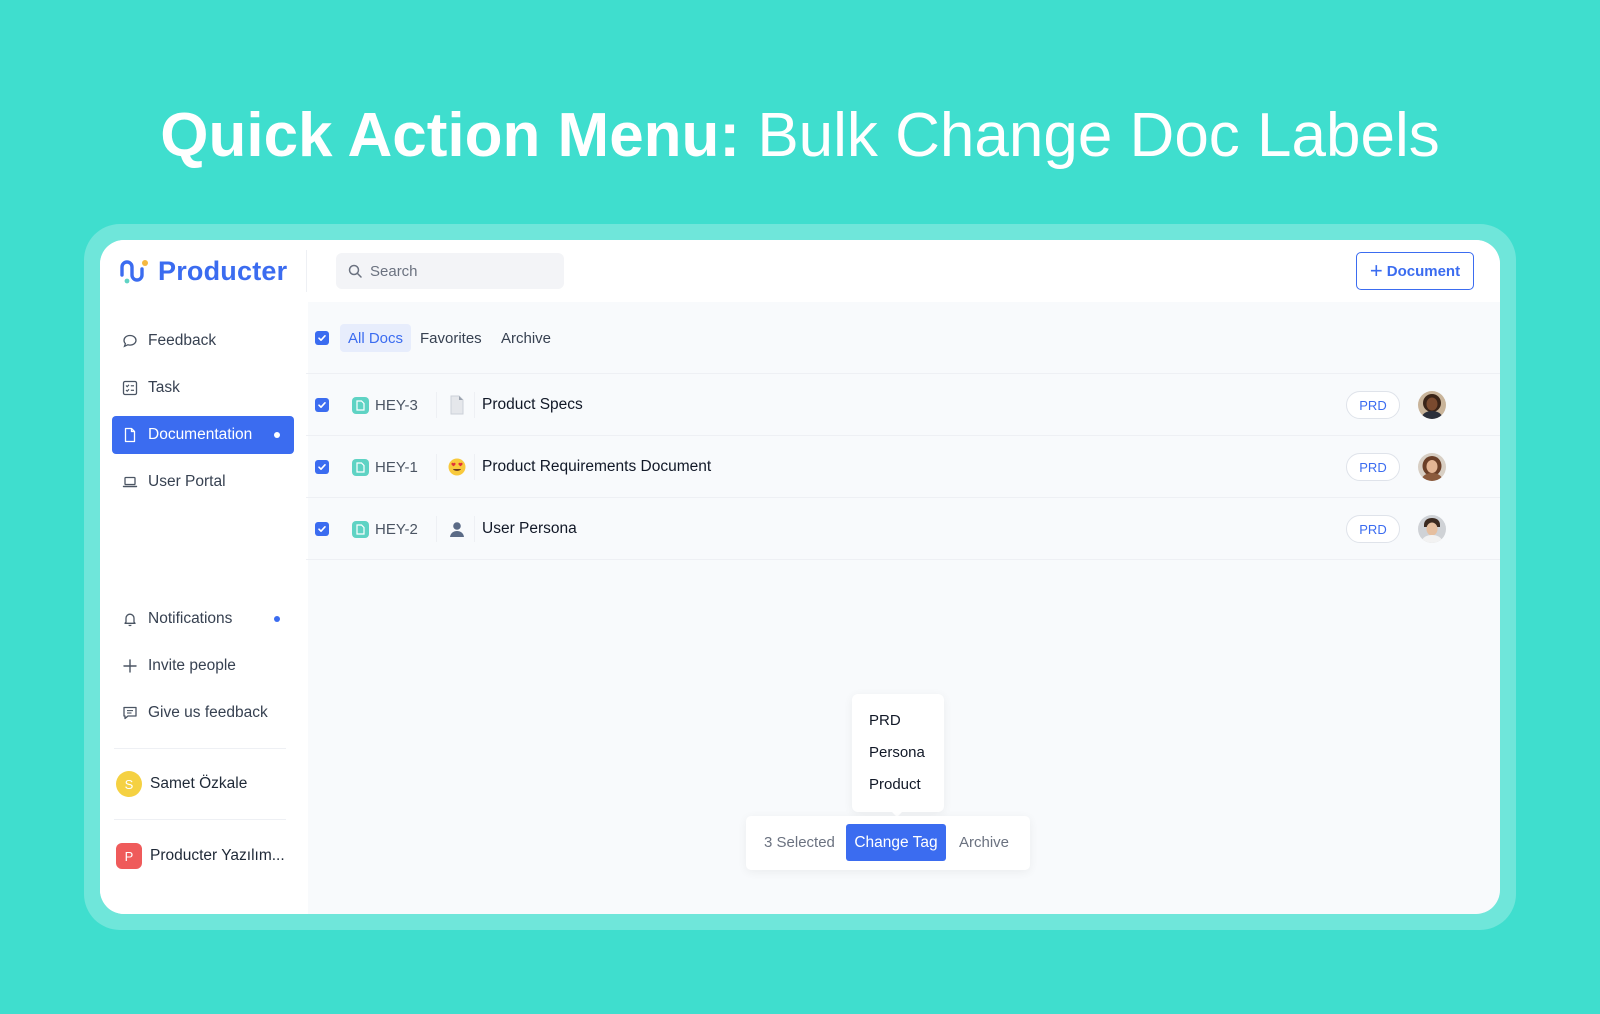 The image size is (1600, 1014). I want to click on selected-count: 3 Selected, so click(799, 842).